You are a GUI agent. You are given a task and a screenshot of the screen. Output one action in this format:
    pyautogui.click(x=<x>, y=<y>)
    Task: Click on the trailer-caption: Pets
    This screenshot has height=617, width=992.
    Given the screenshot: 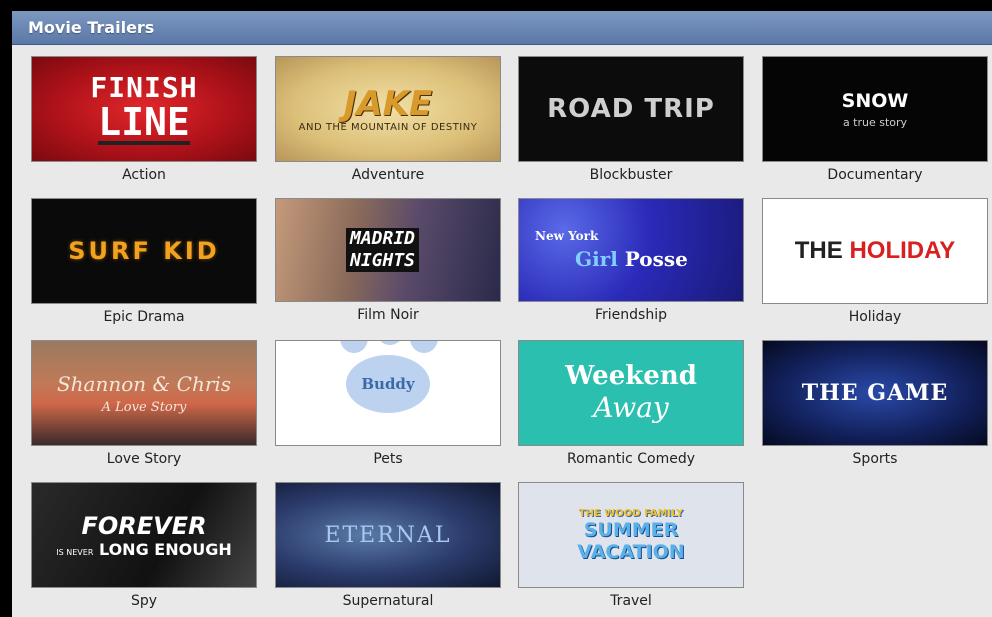 What is the action you would take?
    pyautogui.click(x=388, y=459)
    